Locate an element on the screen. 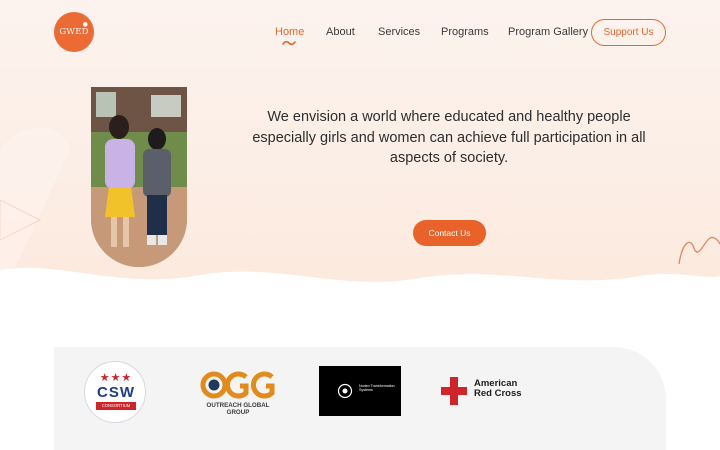 The width and height of the screenshot is (720, 450). contact-us-button: Contact Us is located at coordinates (449, 233).